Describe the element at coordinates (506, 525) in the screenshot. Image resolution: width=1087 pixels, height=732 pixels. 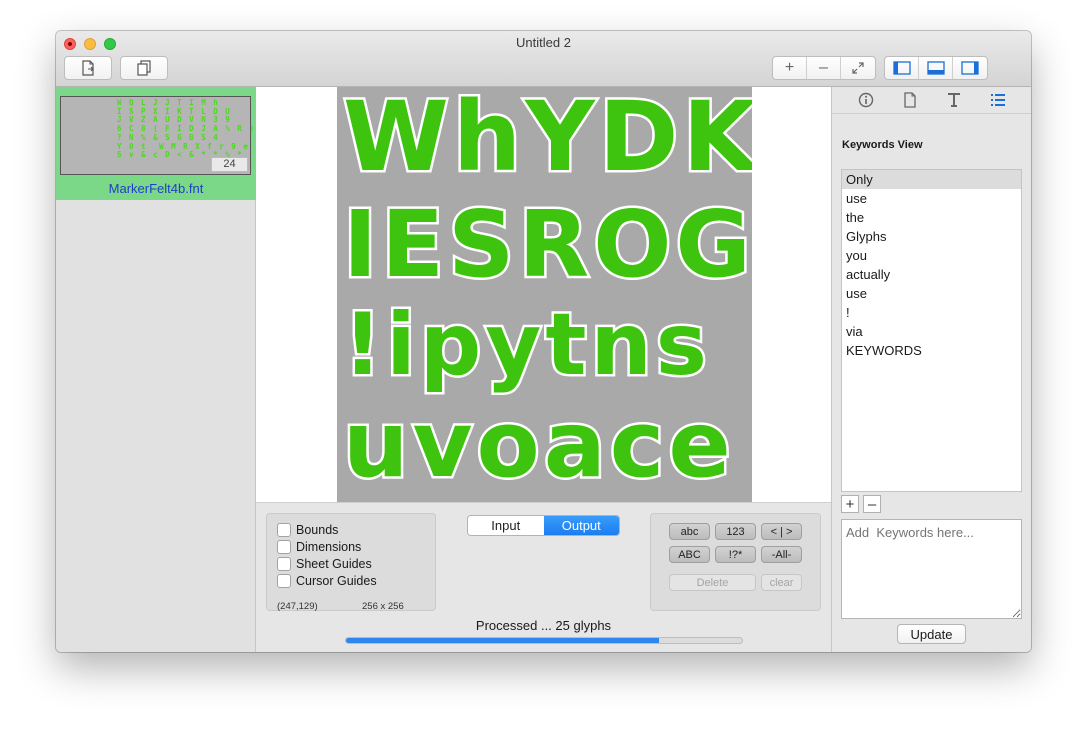
I see `input-tab: Input` at that location.